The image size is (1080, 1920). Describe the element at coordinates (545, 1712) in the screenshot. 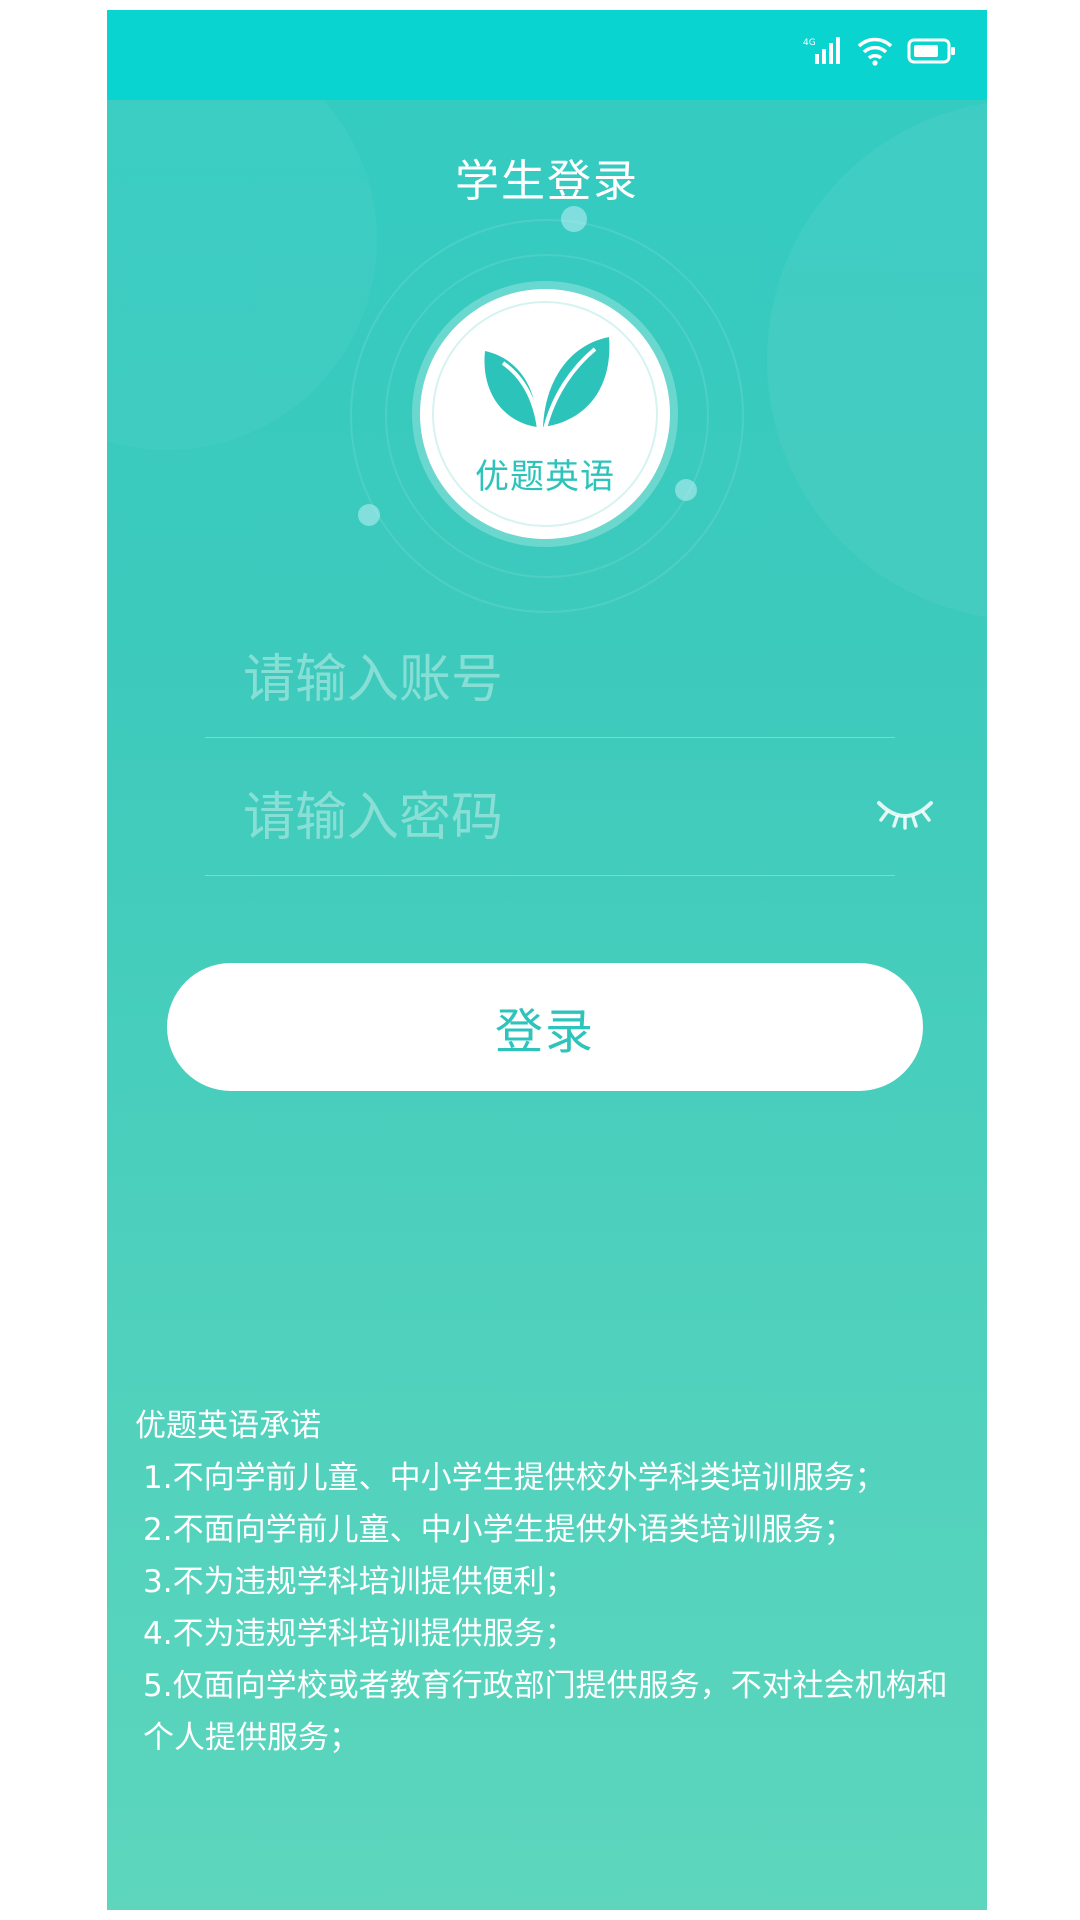

I see `promise-item: 5.仅面向学校或者教育行政部门提供服务，不对社会机构和个人提供服务；` at that location.